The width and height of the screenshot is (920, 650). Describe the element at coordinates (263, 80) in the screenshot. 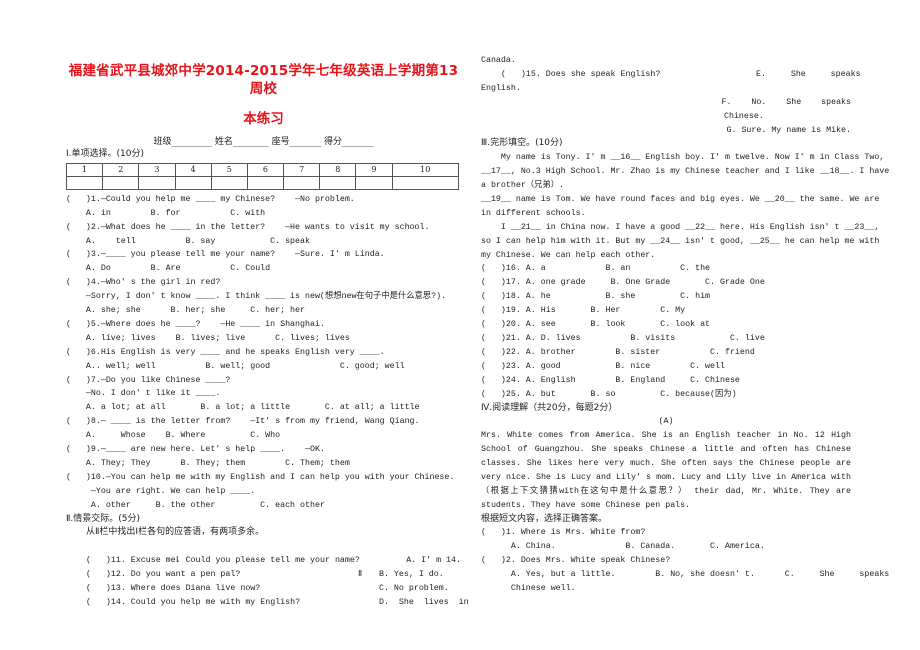

I see `page-title: 福建省武平县城郊中学2014-2015学年七年级英语上学期第13周校` at that location.